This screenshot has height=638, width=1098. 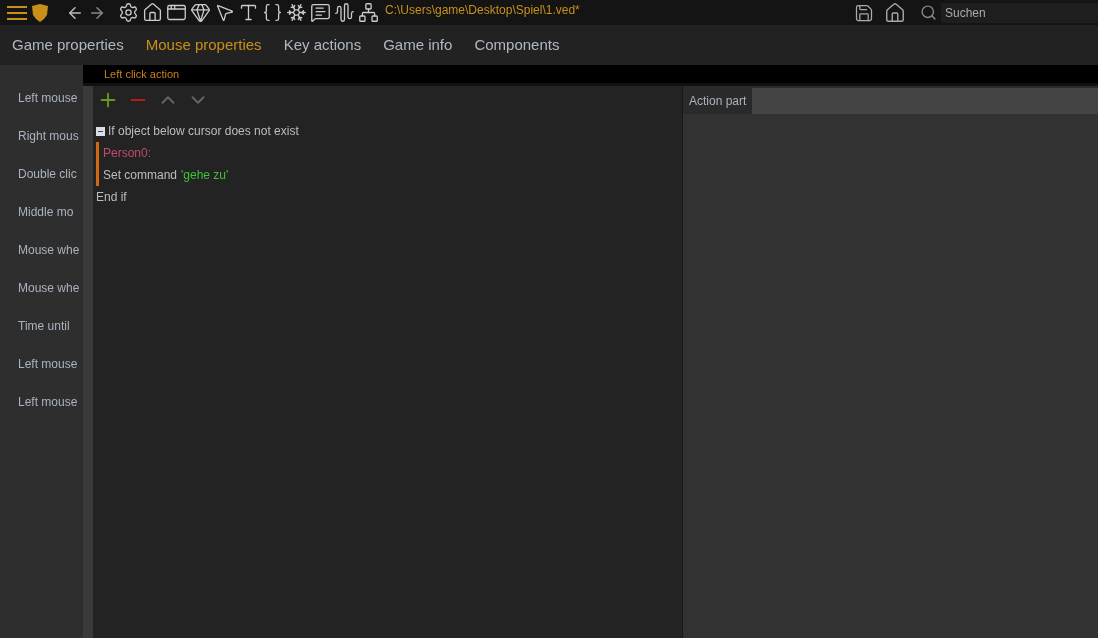 What do you see at coordinates (100, 131) in the screenshot?
I see `collapse-toggle` at bounding box center [100, 131].